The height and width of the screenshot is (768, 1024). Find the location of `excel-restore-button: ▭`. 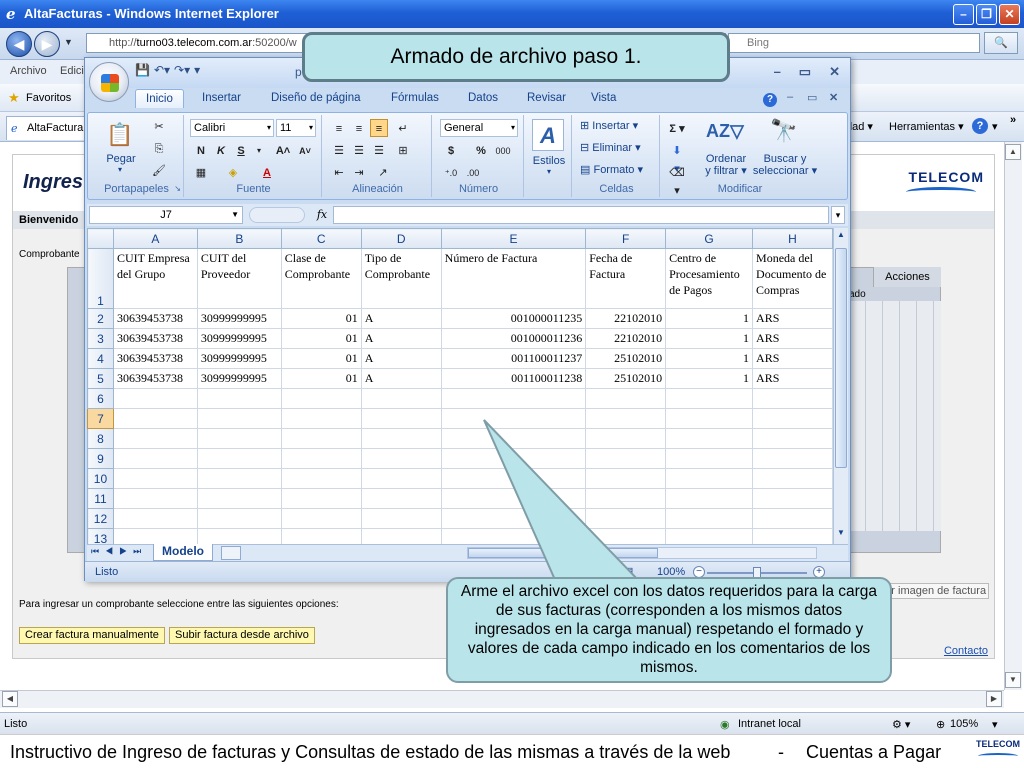

excel-restore-button: ▭ is located at coordinates (805, 72).